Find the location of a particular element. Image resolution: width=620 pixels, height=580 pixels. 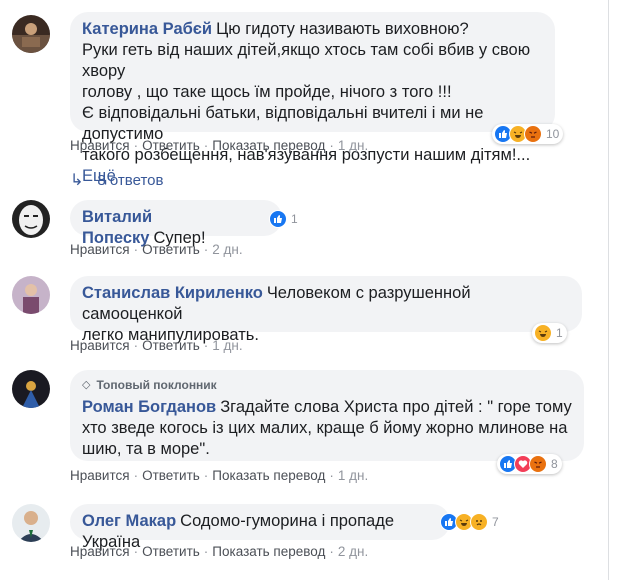

like-icon is located at coordinates (278, 219).